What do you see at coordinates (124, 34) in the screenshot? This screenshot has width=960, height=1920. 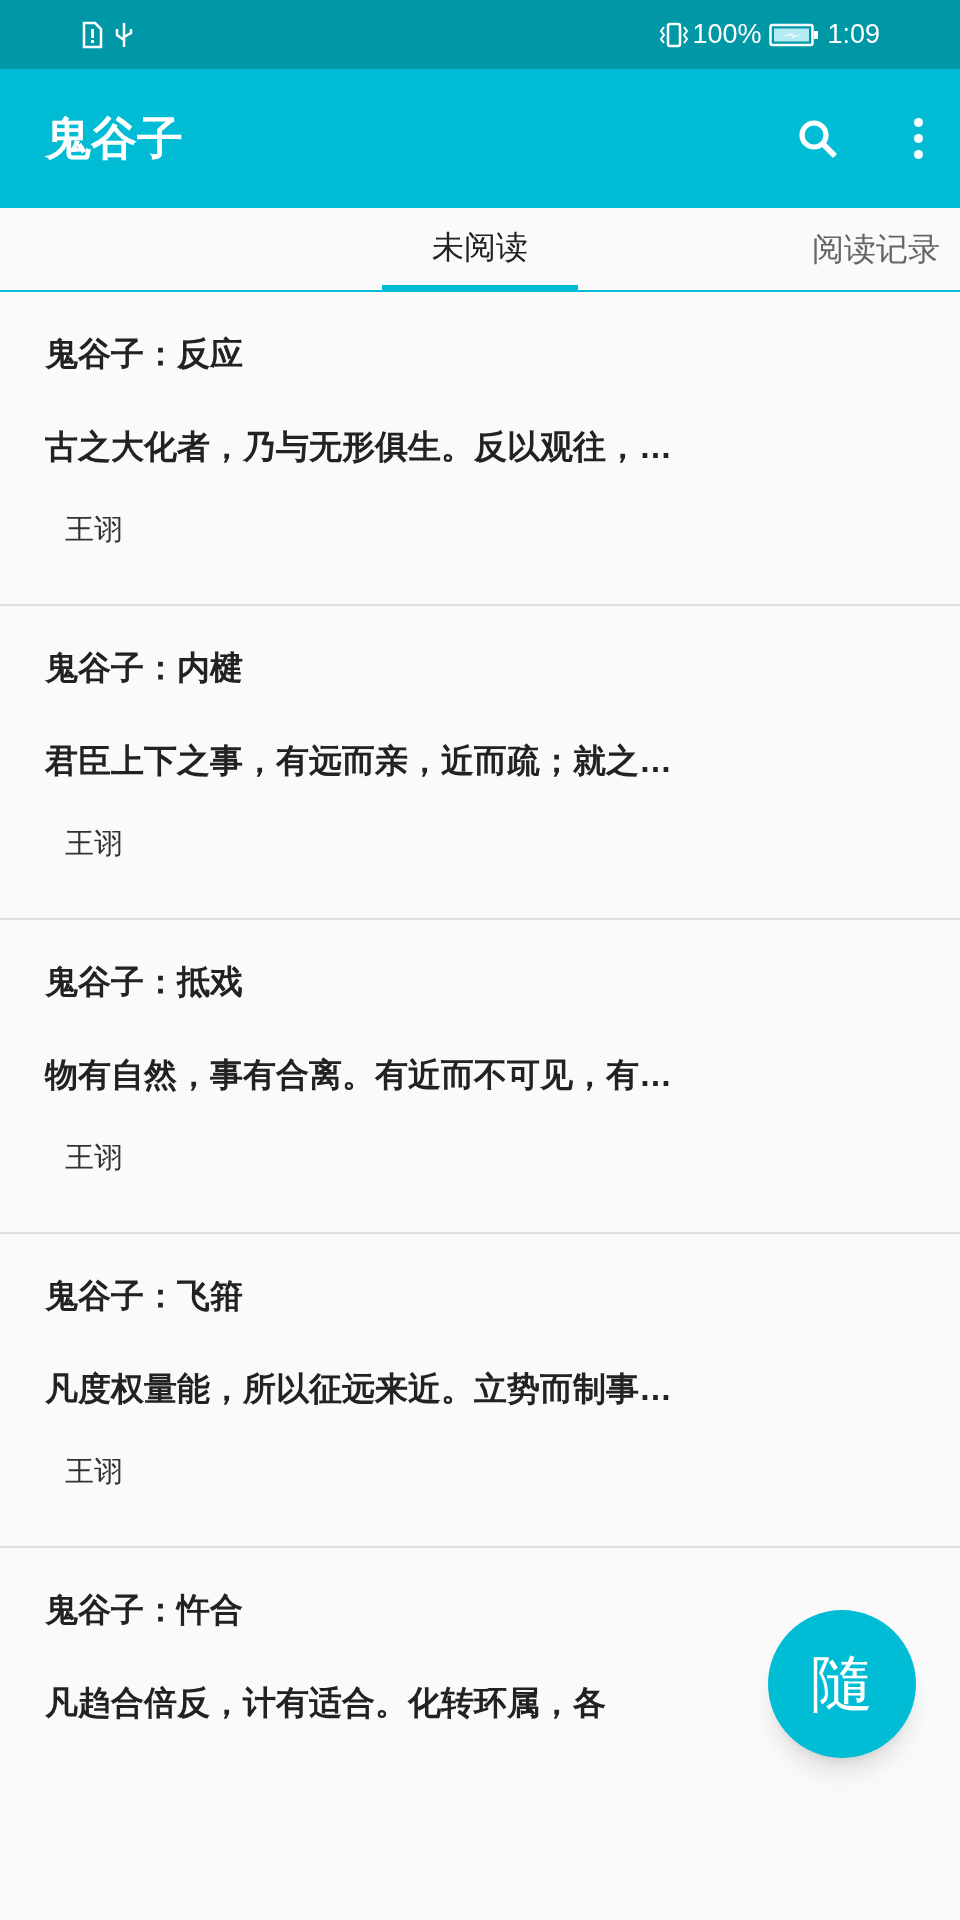 I see `usb-icon` at bounding box center [124, 34].